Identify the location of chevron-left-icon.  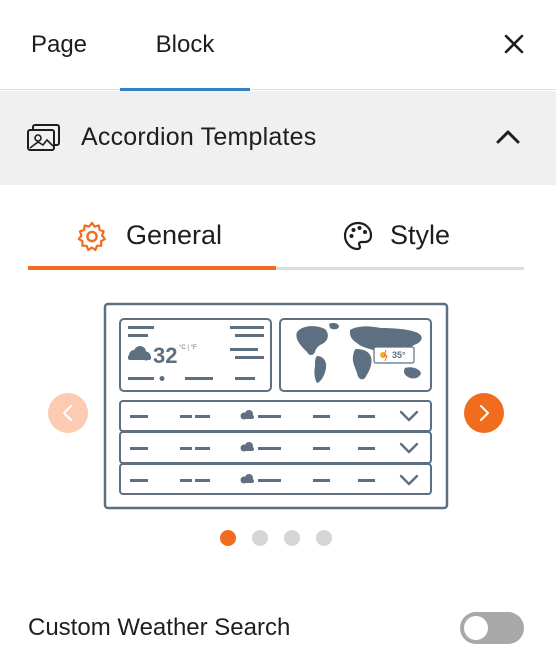
(67, 413).